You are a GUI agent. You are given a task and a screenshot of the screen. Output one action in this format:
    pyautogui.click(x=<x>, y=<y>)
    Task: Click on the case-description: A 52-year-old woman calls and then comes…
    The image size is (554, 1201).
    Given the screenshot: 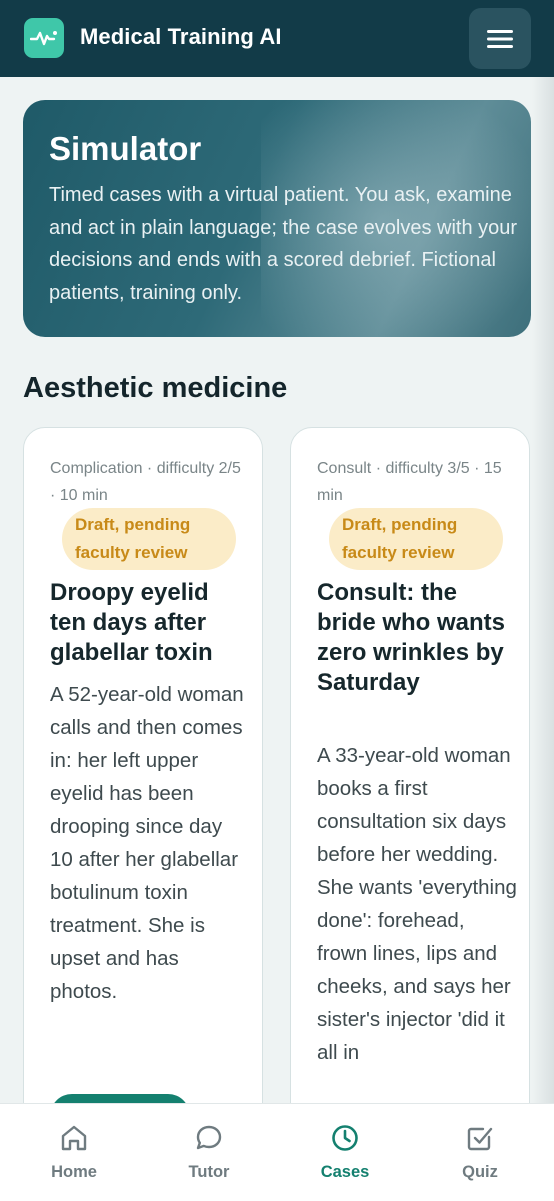 What is the action you would take?
    pyautogui.click(x=147, y=843)
    